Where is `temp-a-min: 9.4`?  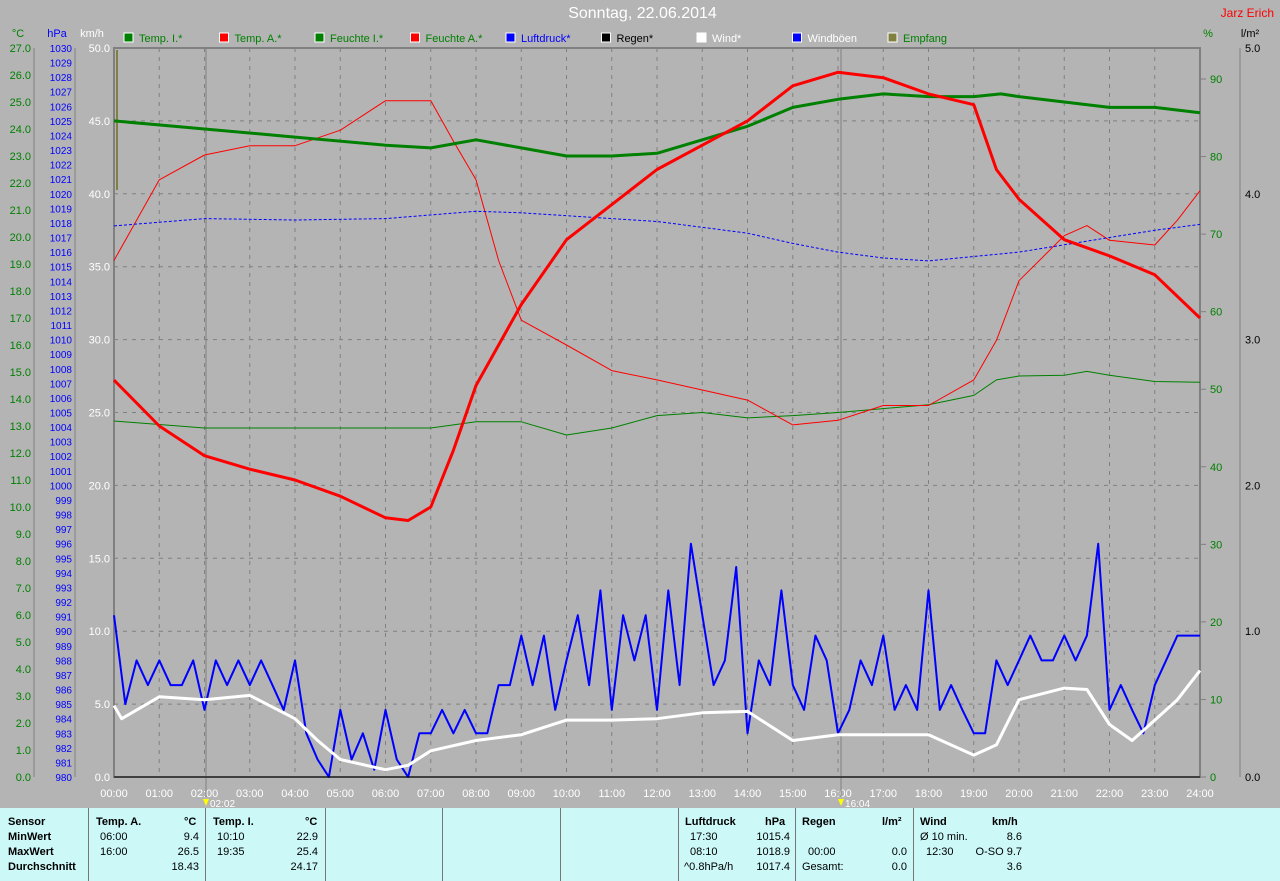 temp-a-min: 9.4 is located at coordinates (191, 837).